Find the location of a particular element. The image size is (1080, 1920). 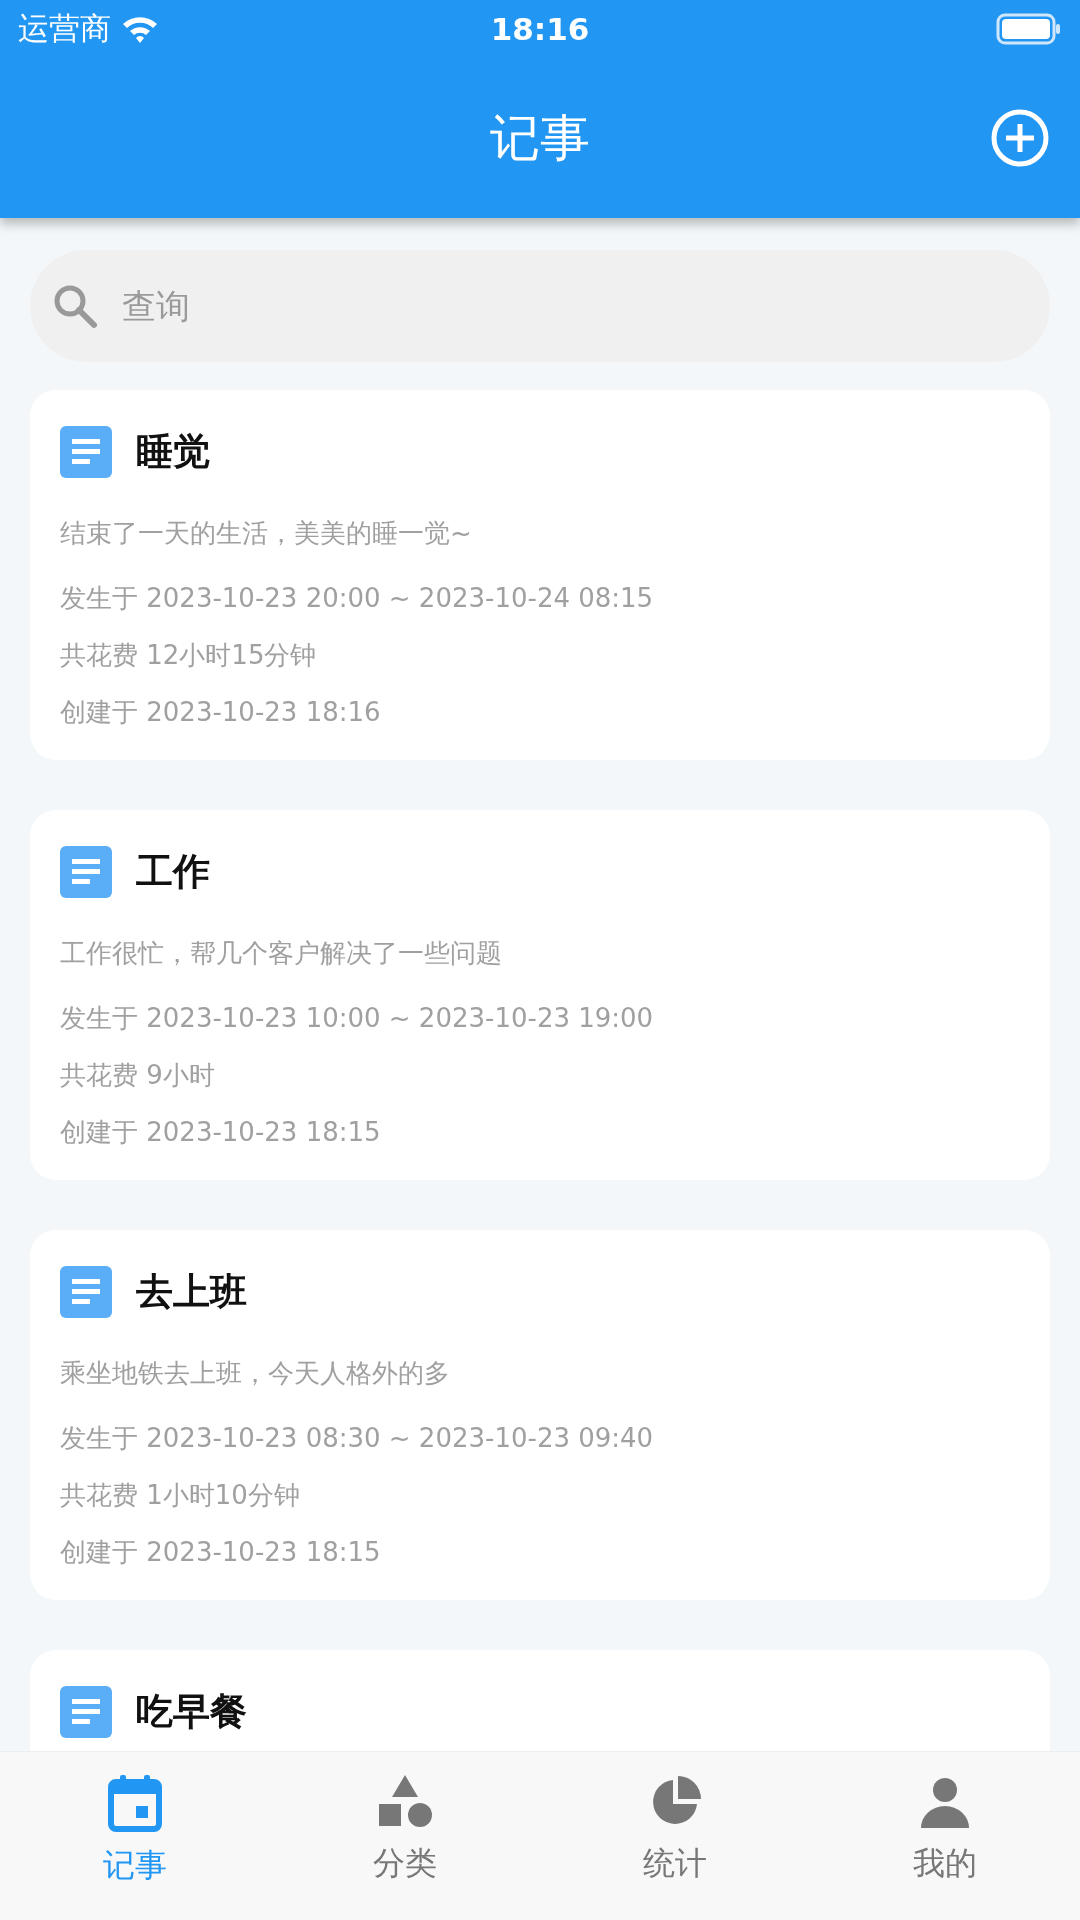

calendar-icon is located at coordinates (135, 1803).